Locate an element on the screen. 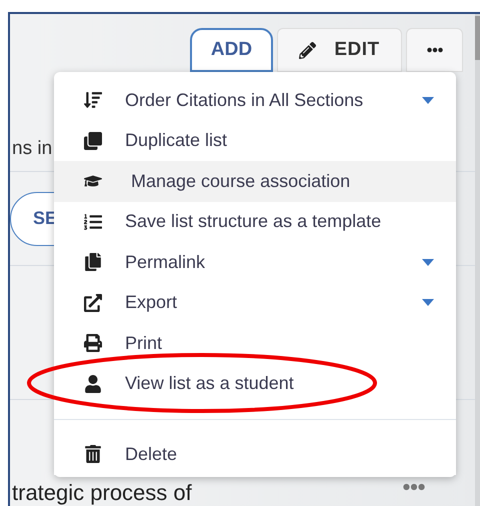 The width and height of the screenshot is (480, 506). menu-item-label: Print is located at coordinates (143, 343).